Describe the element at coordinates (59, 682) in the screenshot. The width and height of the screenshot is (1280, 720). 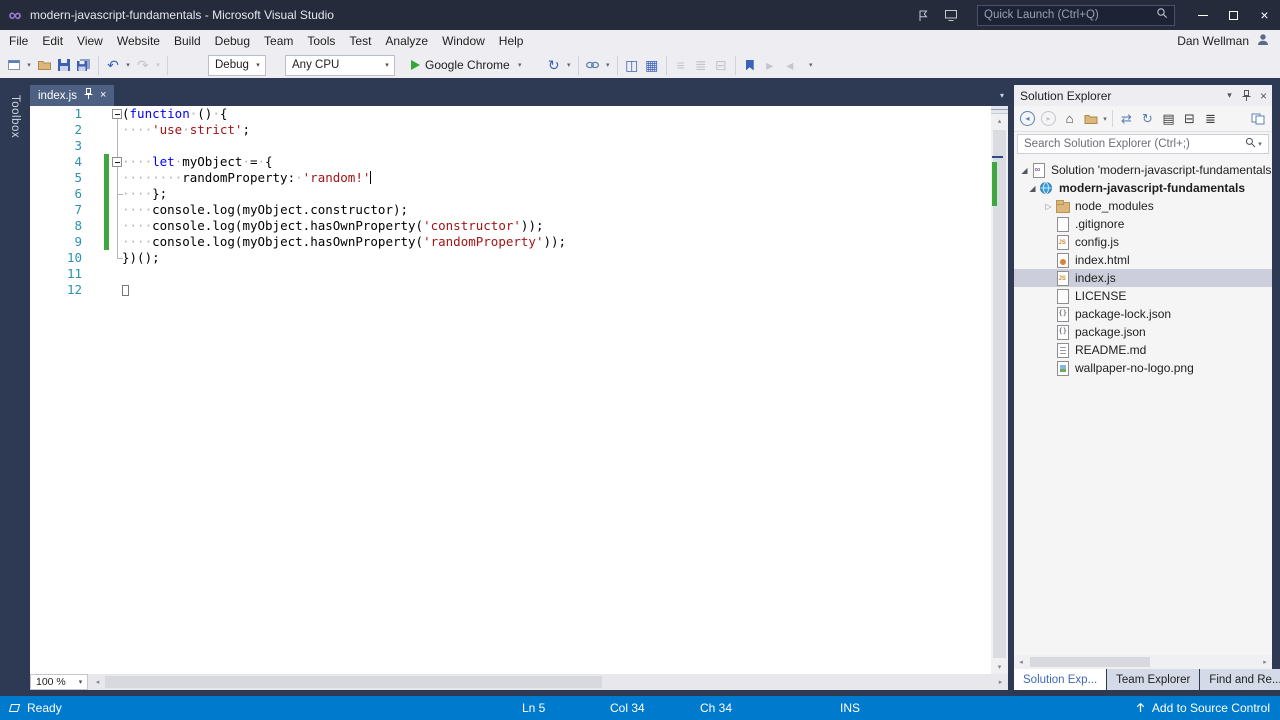
I see `zoom-dropdown: 100 % ▾` at that location.